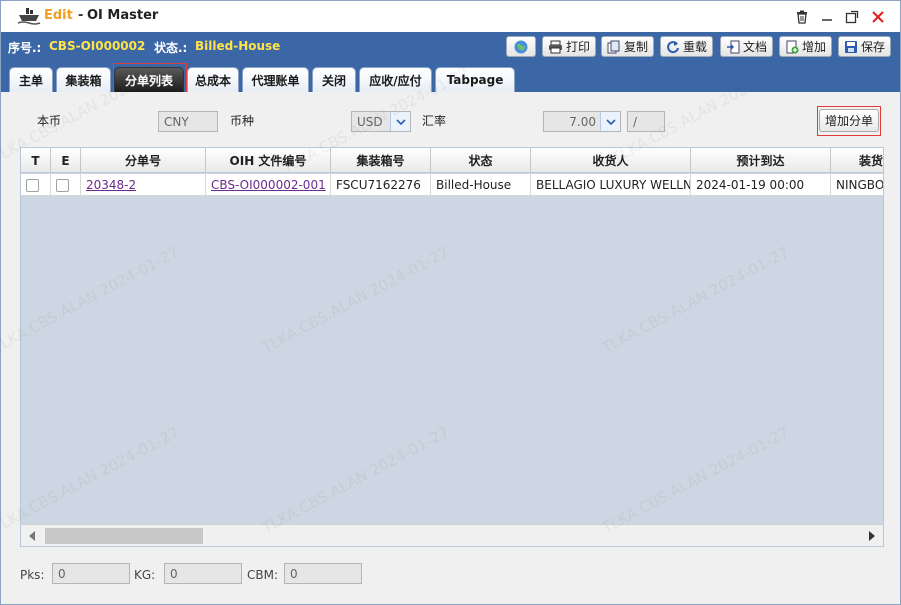 The width and height of the screenshot is (901, 605). I want to click on save-button: 保存, so click(865, 46).